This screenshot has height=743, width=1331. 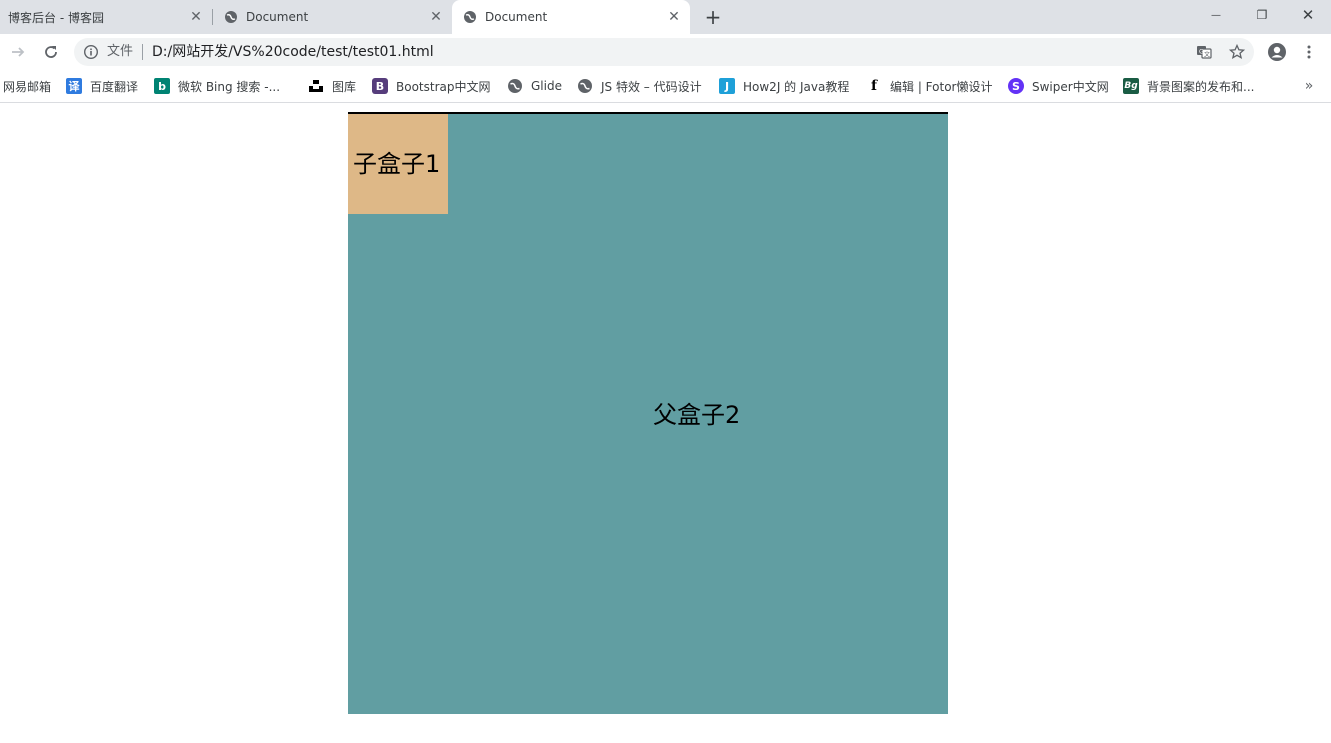 What do you see at coordinates (56, 17) in the screenshot?
I see `tab-title: 博客后台 - 博客园` at bounding box center [56, 17].